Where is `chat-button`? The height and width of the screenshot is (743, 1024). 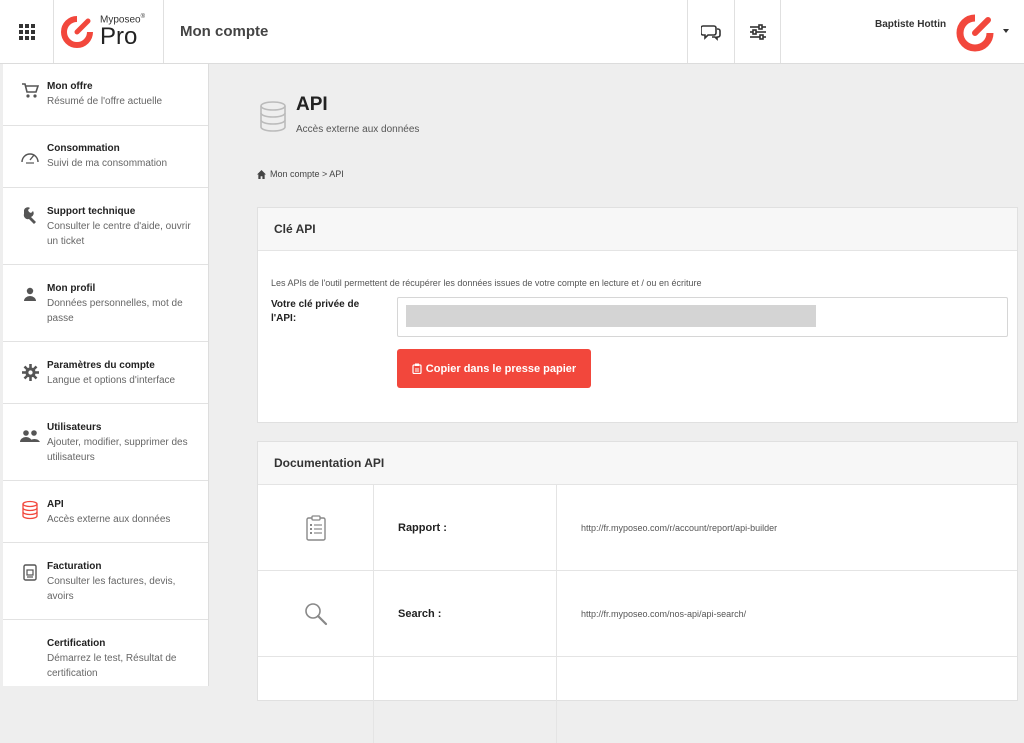 chat-button is located at coordinates (710, 31).